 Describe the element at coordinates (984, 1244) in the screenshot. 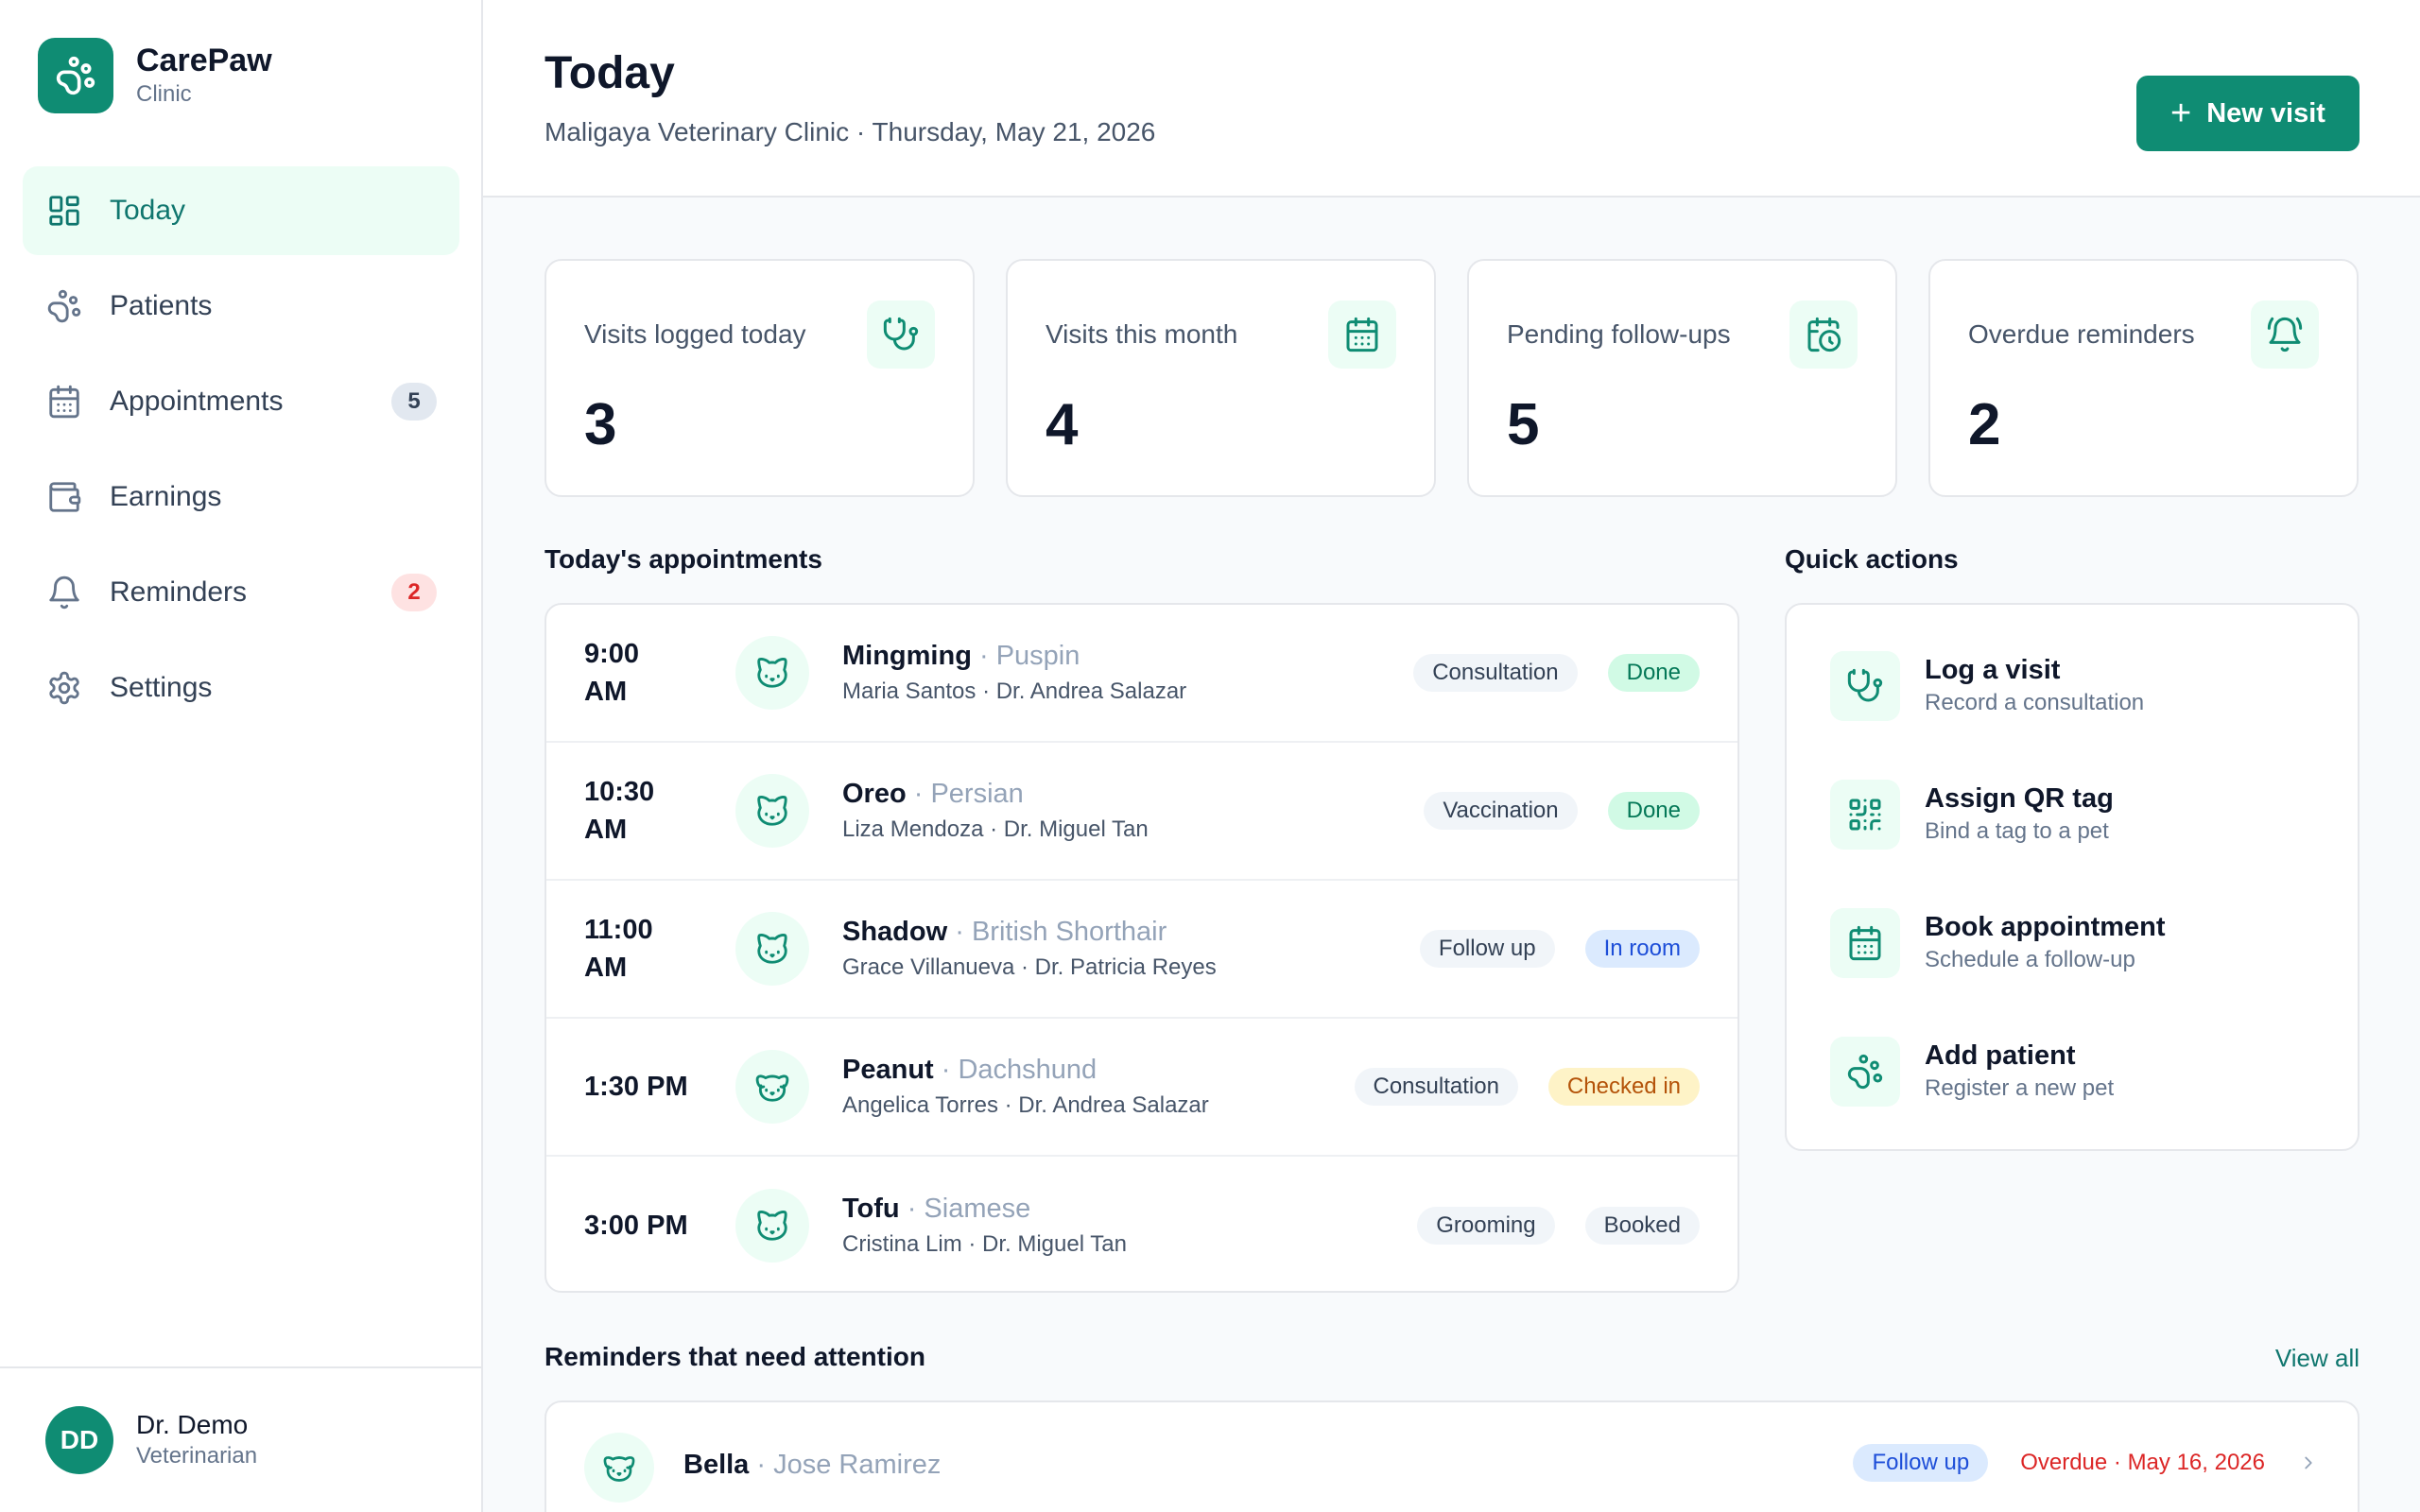

I see `owner-vet: Cristina Lim · Dr. Miguel Tan` at that location.